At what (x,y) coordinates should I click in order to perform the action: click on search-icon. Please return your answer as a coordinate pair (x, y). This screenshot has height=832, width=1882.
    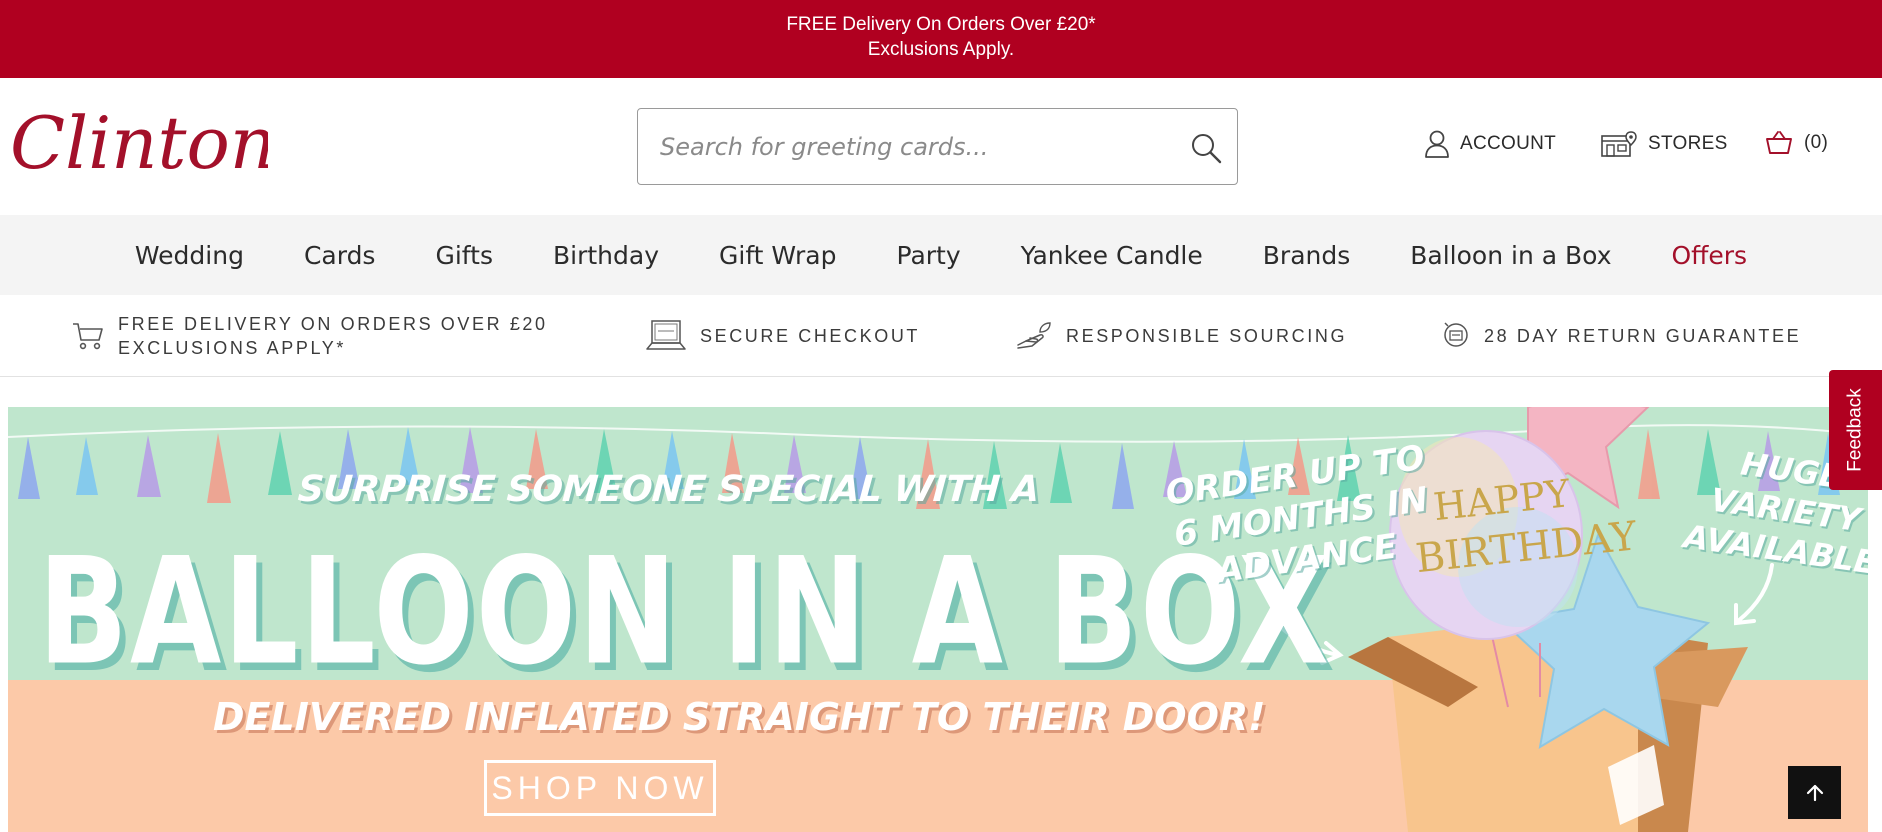
    Looking at the image, I should click on (1207, 149).